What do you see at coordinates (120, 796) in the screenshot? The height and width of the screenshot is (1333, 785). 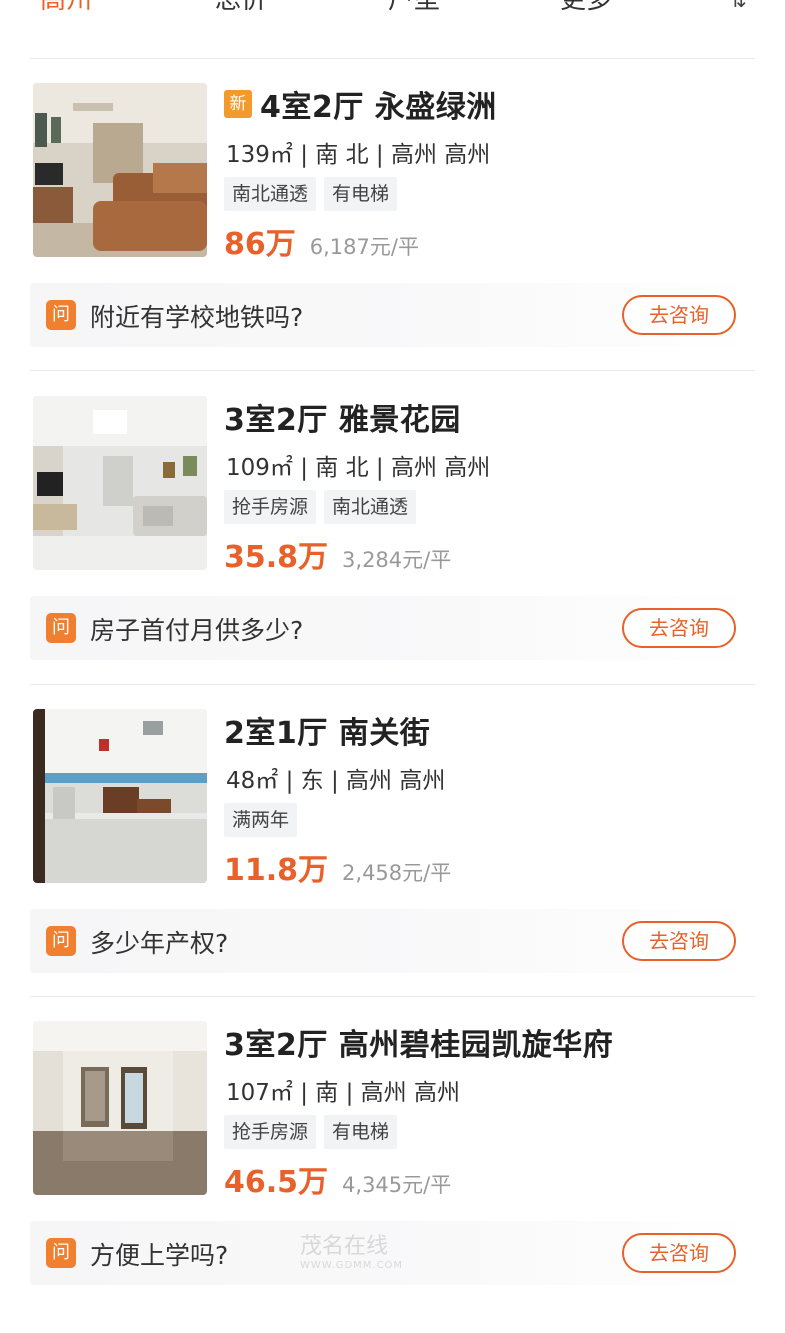 I see `room-photo` at bounding box center [120, 796].